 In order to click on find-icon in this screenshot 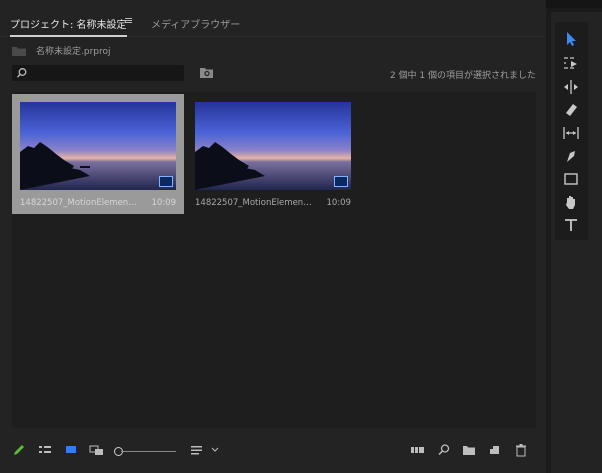, I will do `click(444, 450)`.